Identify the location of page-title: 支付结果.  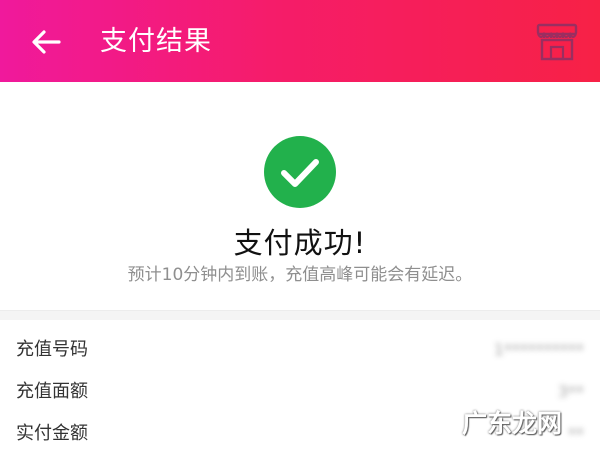
(156, 41).